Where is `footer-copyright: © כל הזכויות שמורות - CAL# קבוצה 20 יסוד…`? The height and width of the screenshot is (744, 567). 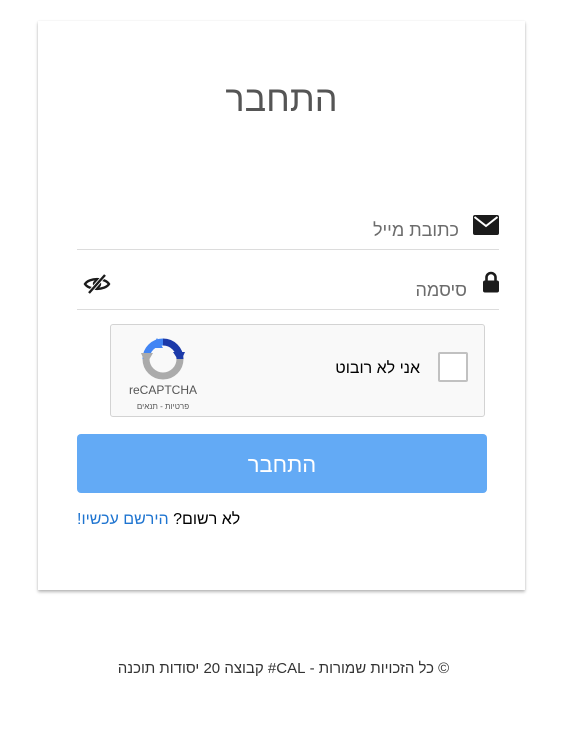 footer-copyright: © כל הזכויות שמורות - CAL# קבוצה 20 יסוד… is located at coordinates (283, 668).